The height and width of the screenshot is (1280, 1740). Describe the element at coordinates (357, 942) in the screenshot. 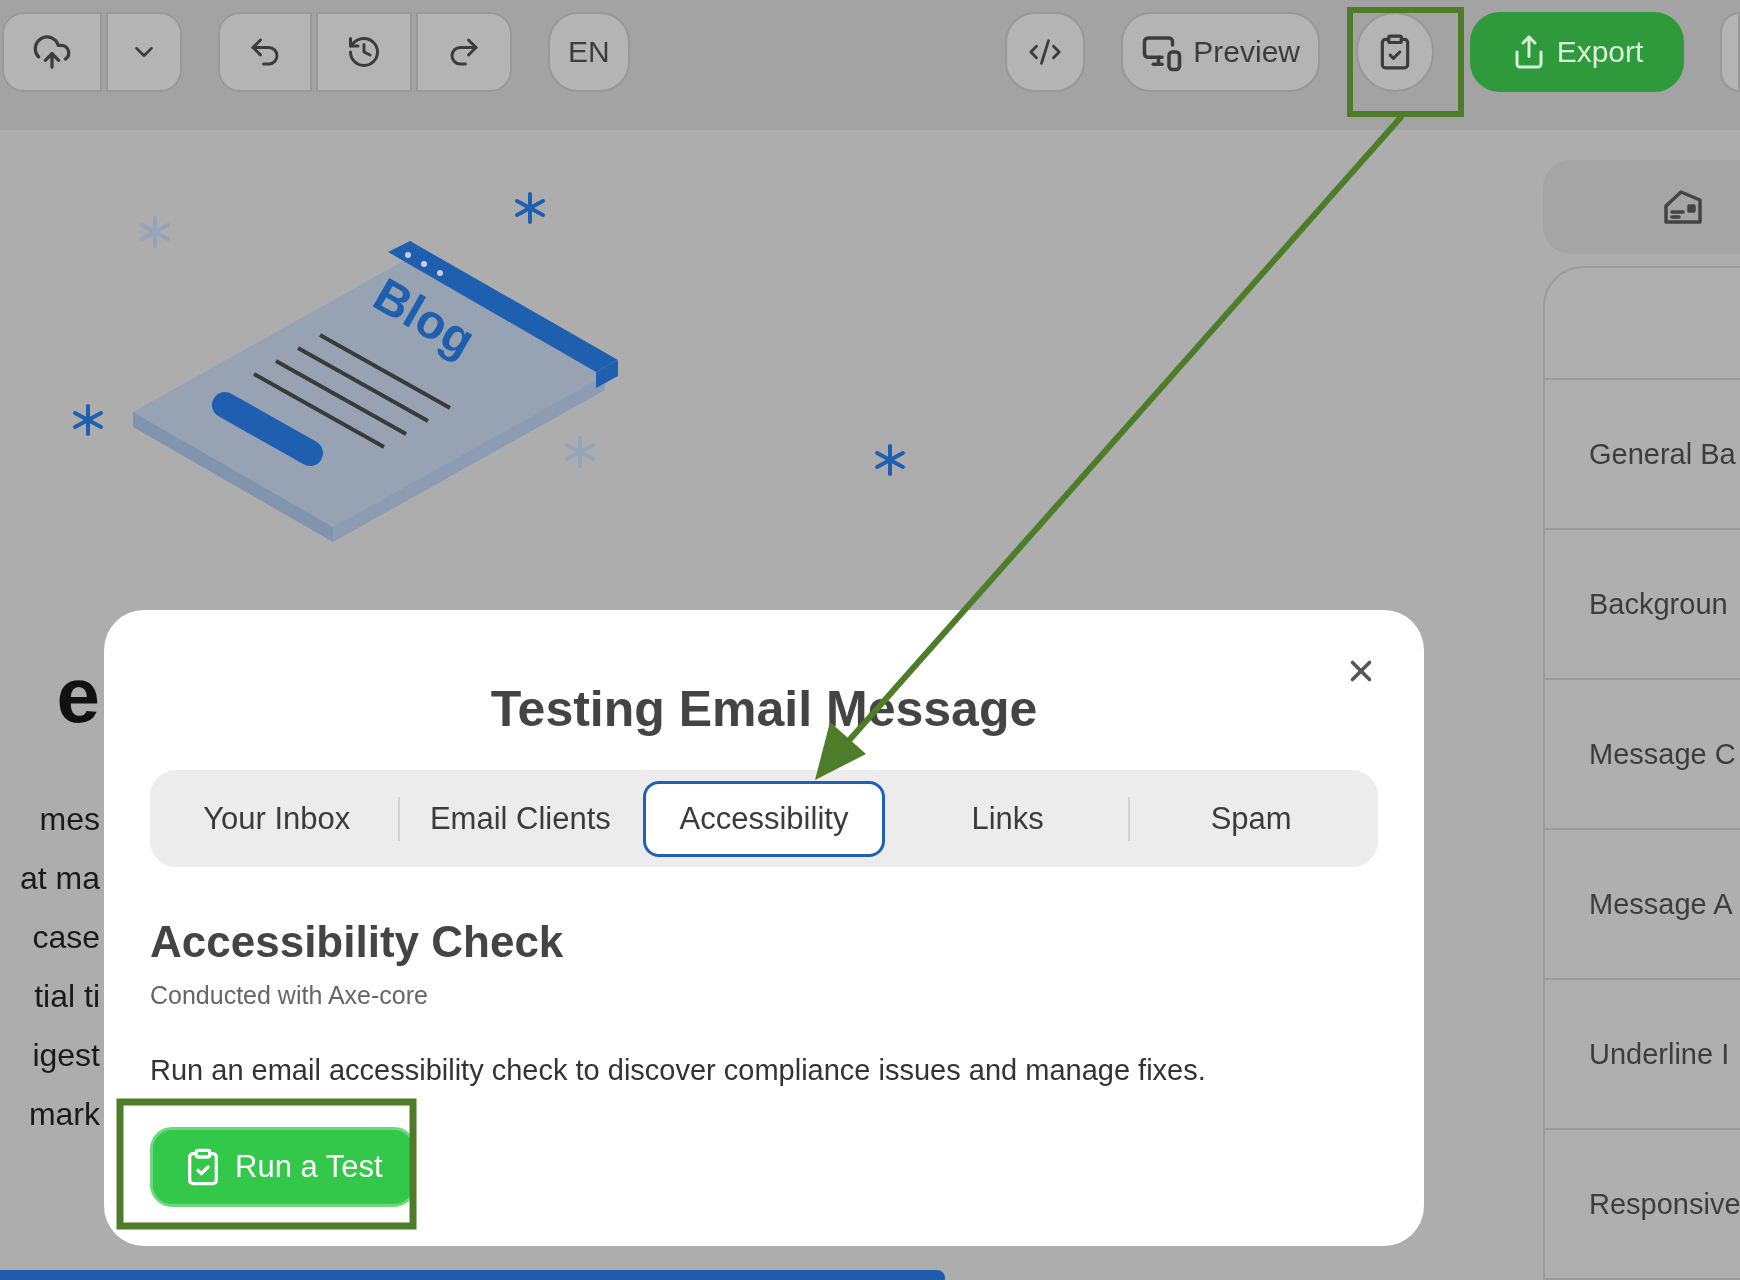

I see `section-title: Accessibility Check` at that location.